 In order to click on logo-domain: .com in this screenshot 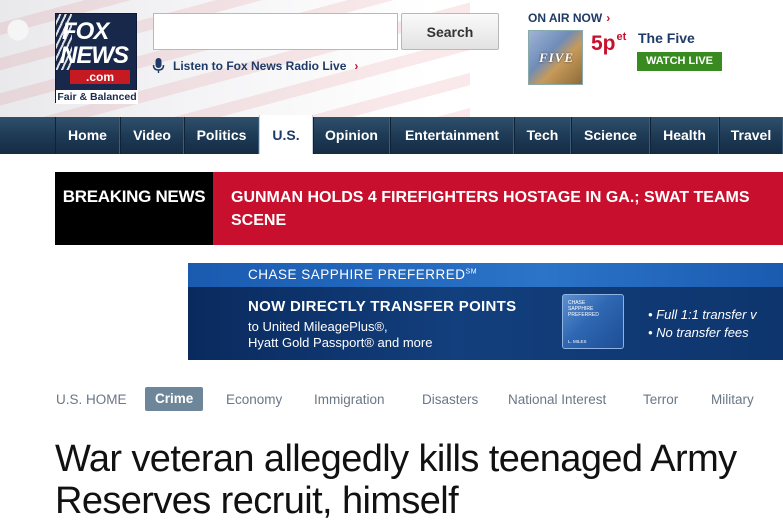, I will do `click(100, 77)`.